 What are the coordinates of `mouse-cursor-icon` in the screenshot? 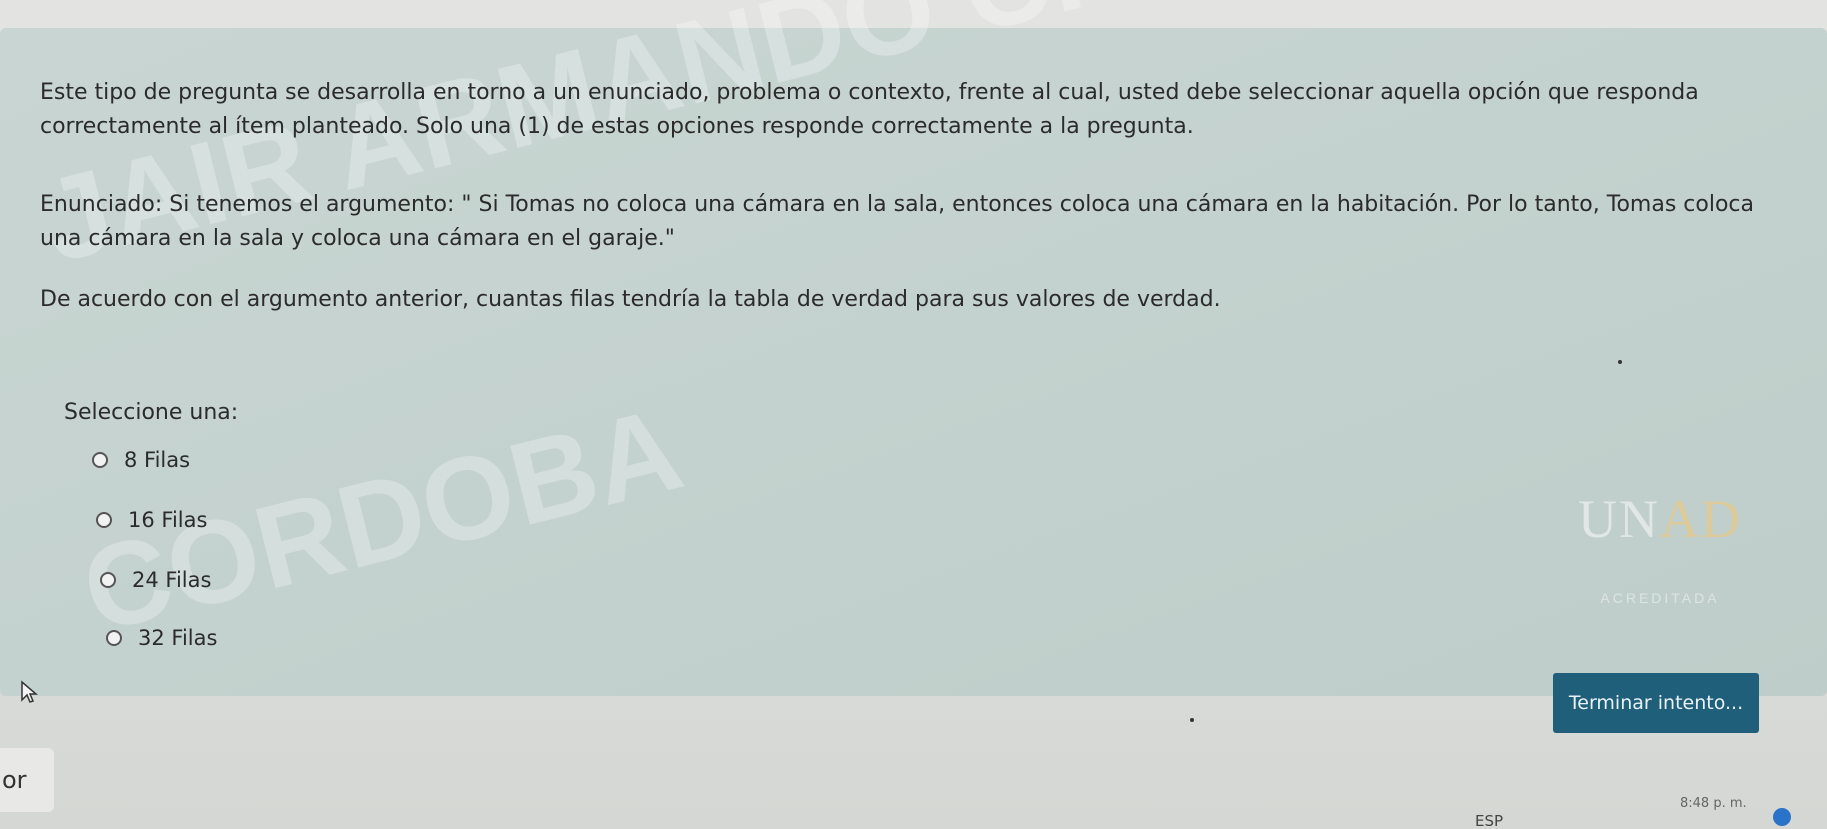 It's located at (29, 691).